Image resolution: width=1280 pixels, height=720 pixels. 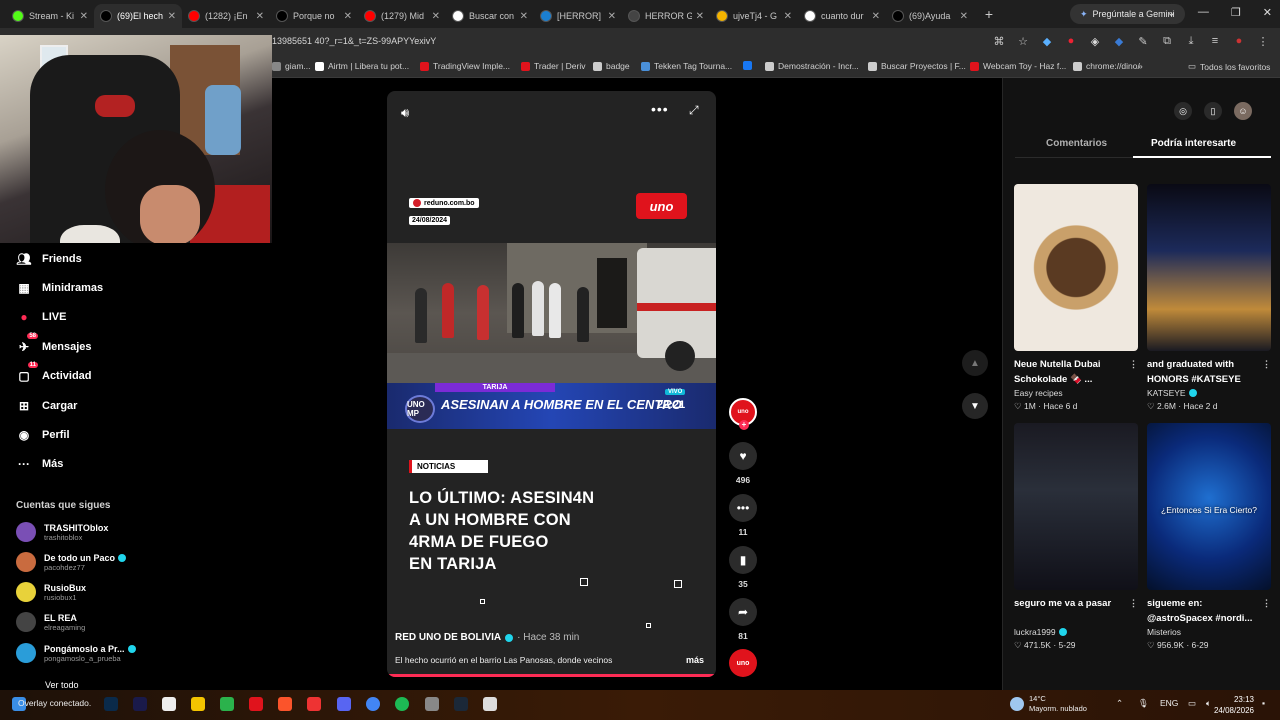 I want to click on sidebar-item-actividad: ▢ 11 Actividad, so click(x=54, y=373).